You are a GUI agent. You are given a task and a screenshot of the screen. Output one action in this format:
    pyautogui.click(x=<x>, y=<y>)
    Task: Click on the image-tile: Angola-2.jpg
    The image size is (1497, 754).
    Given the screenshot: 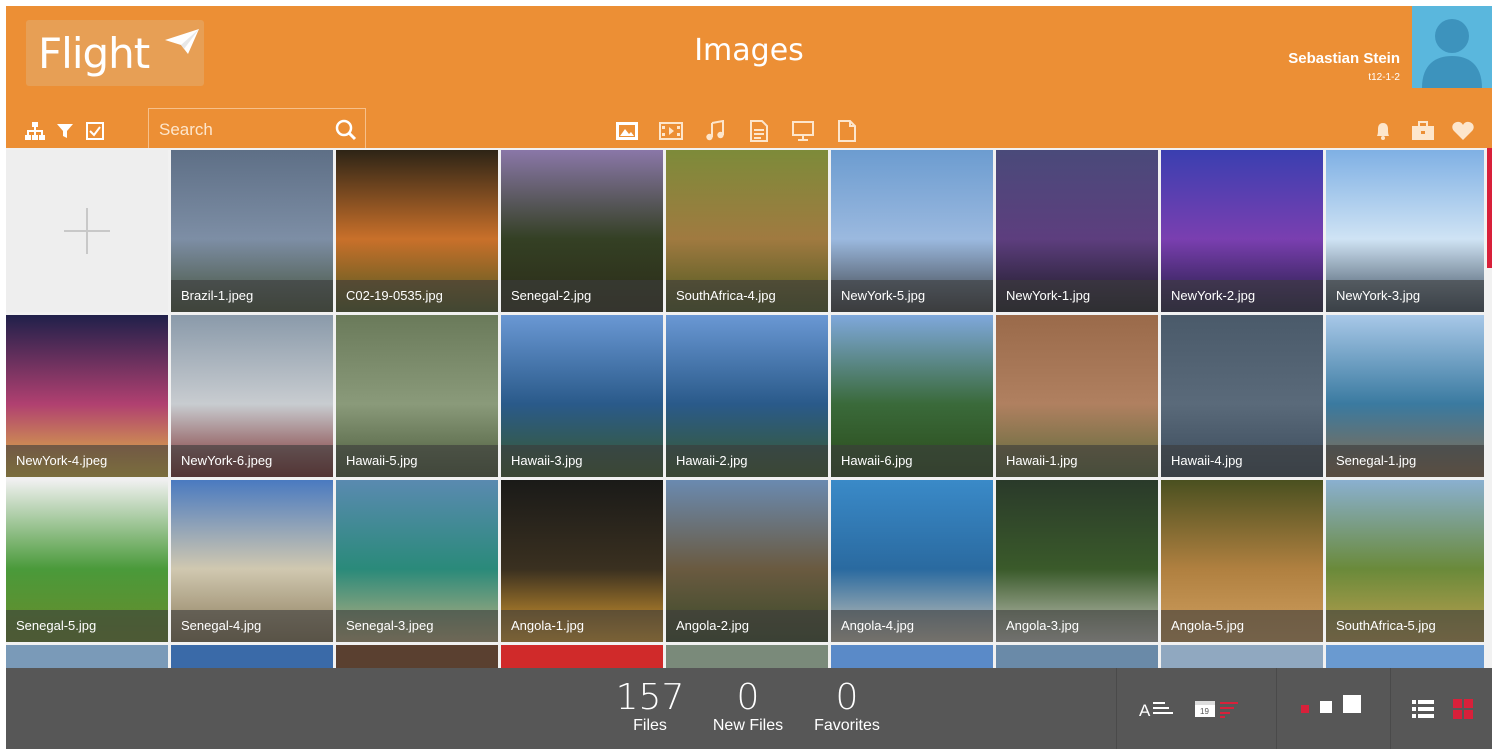 What is the action you would take?
    pyautogui.click(x=747, y=561)
    